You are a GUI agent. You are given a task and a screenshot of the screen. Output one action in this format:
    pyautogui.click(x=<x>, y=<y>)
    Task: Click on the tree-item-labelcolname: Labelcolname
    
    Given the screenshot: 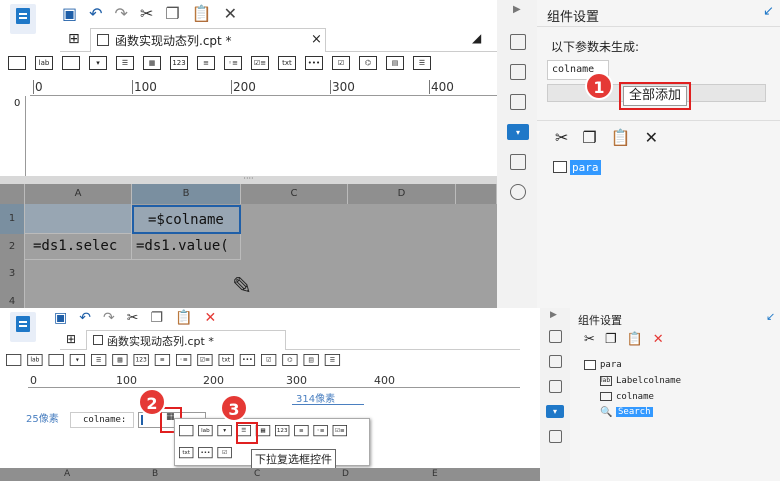 What is the action you would take?
    pyautogui.click(x=648, y=381)
    